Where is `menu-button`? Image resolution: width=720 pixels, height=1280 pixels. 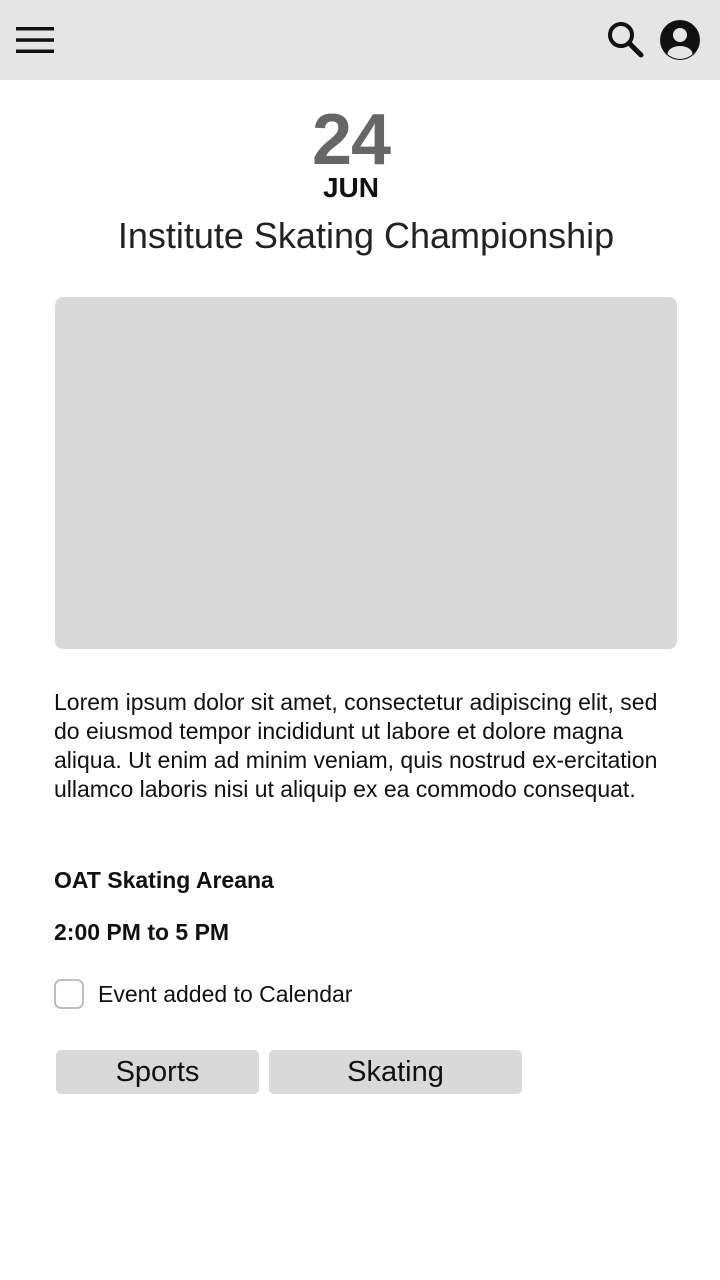
menu-button is located at coordinates (35, 40).